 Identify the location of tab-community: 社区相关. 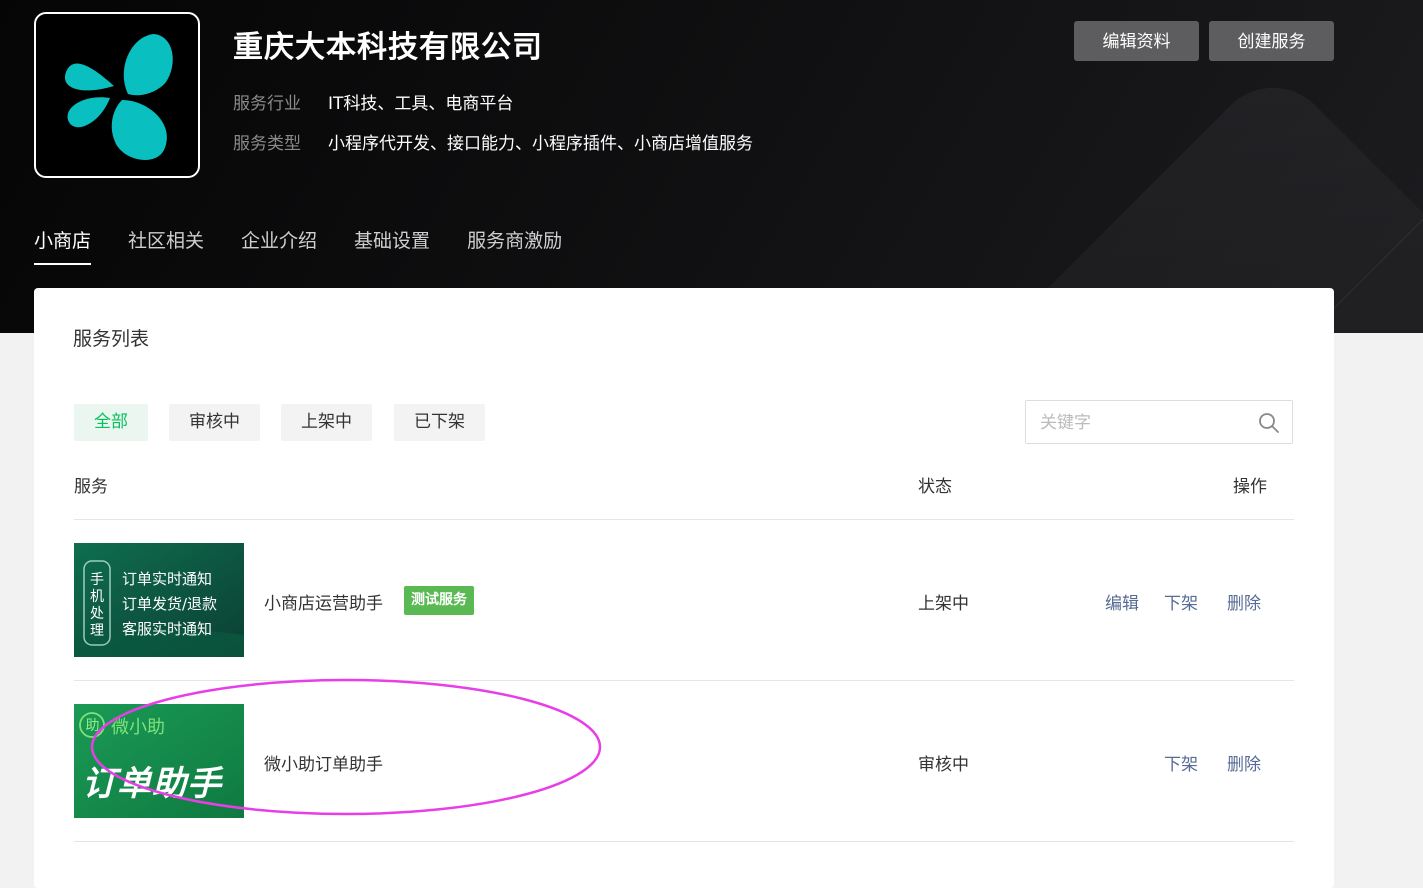
(166, 245).